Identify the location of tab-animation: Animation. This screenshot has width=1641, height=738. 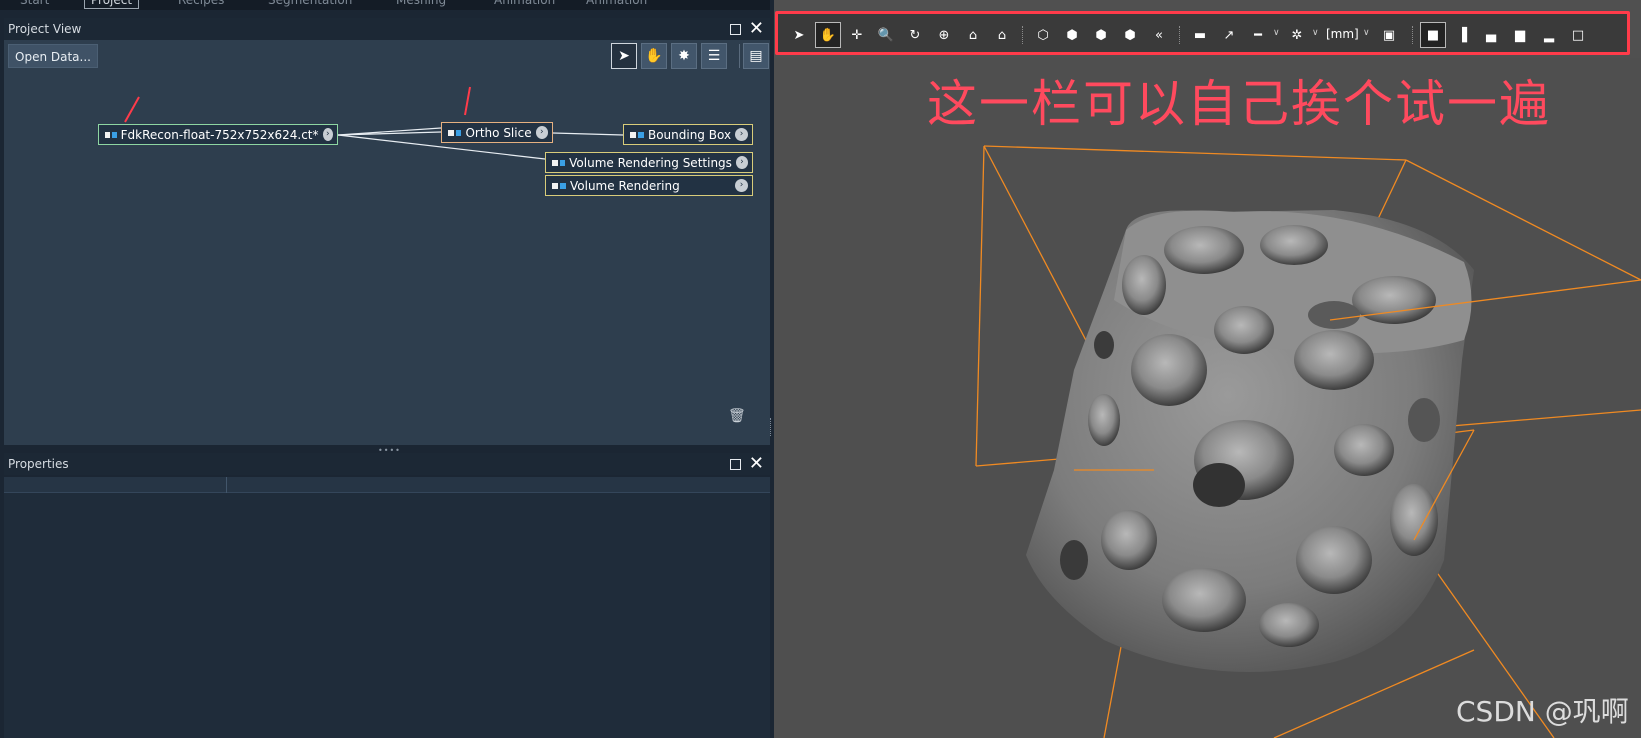
(524, 4).